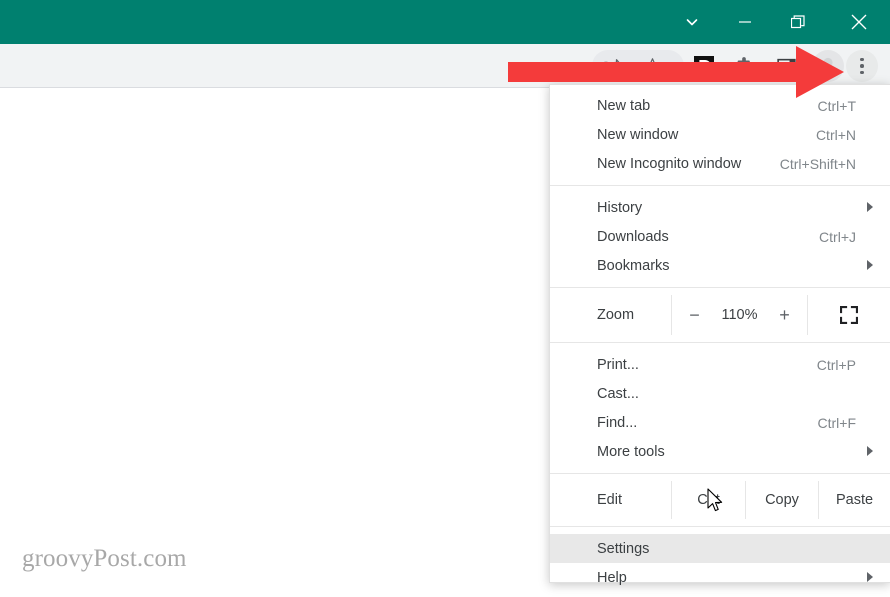  I want to click on zoom-level-value: 110%, so click(739, 315).